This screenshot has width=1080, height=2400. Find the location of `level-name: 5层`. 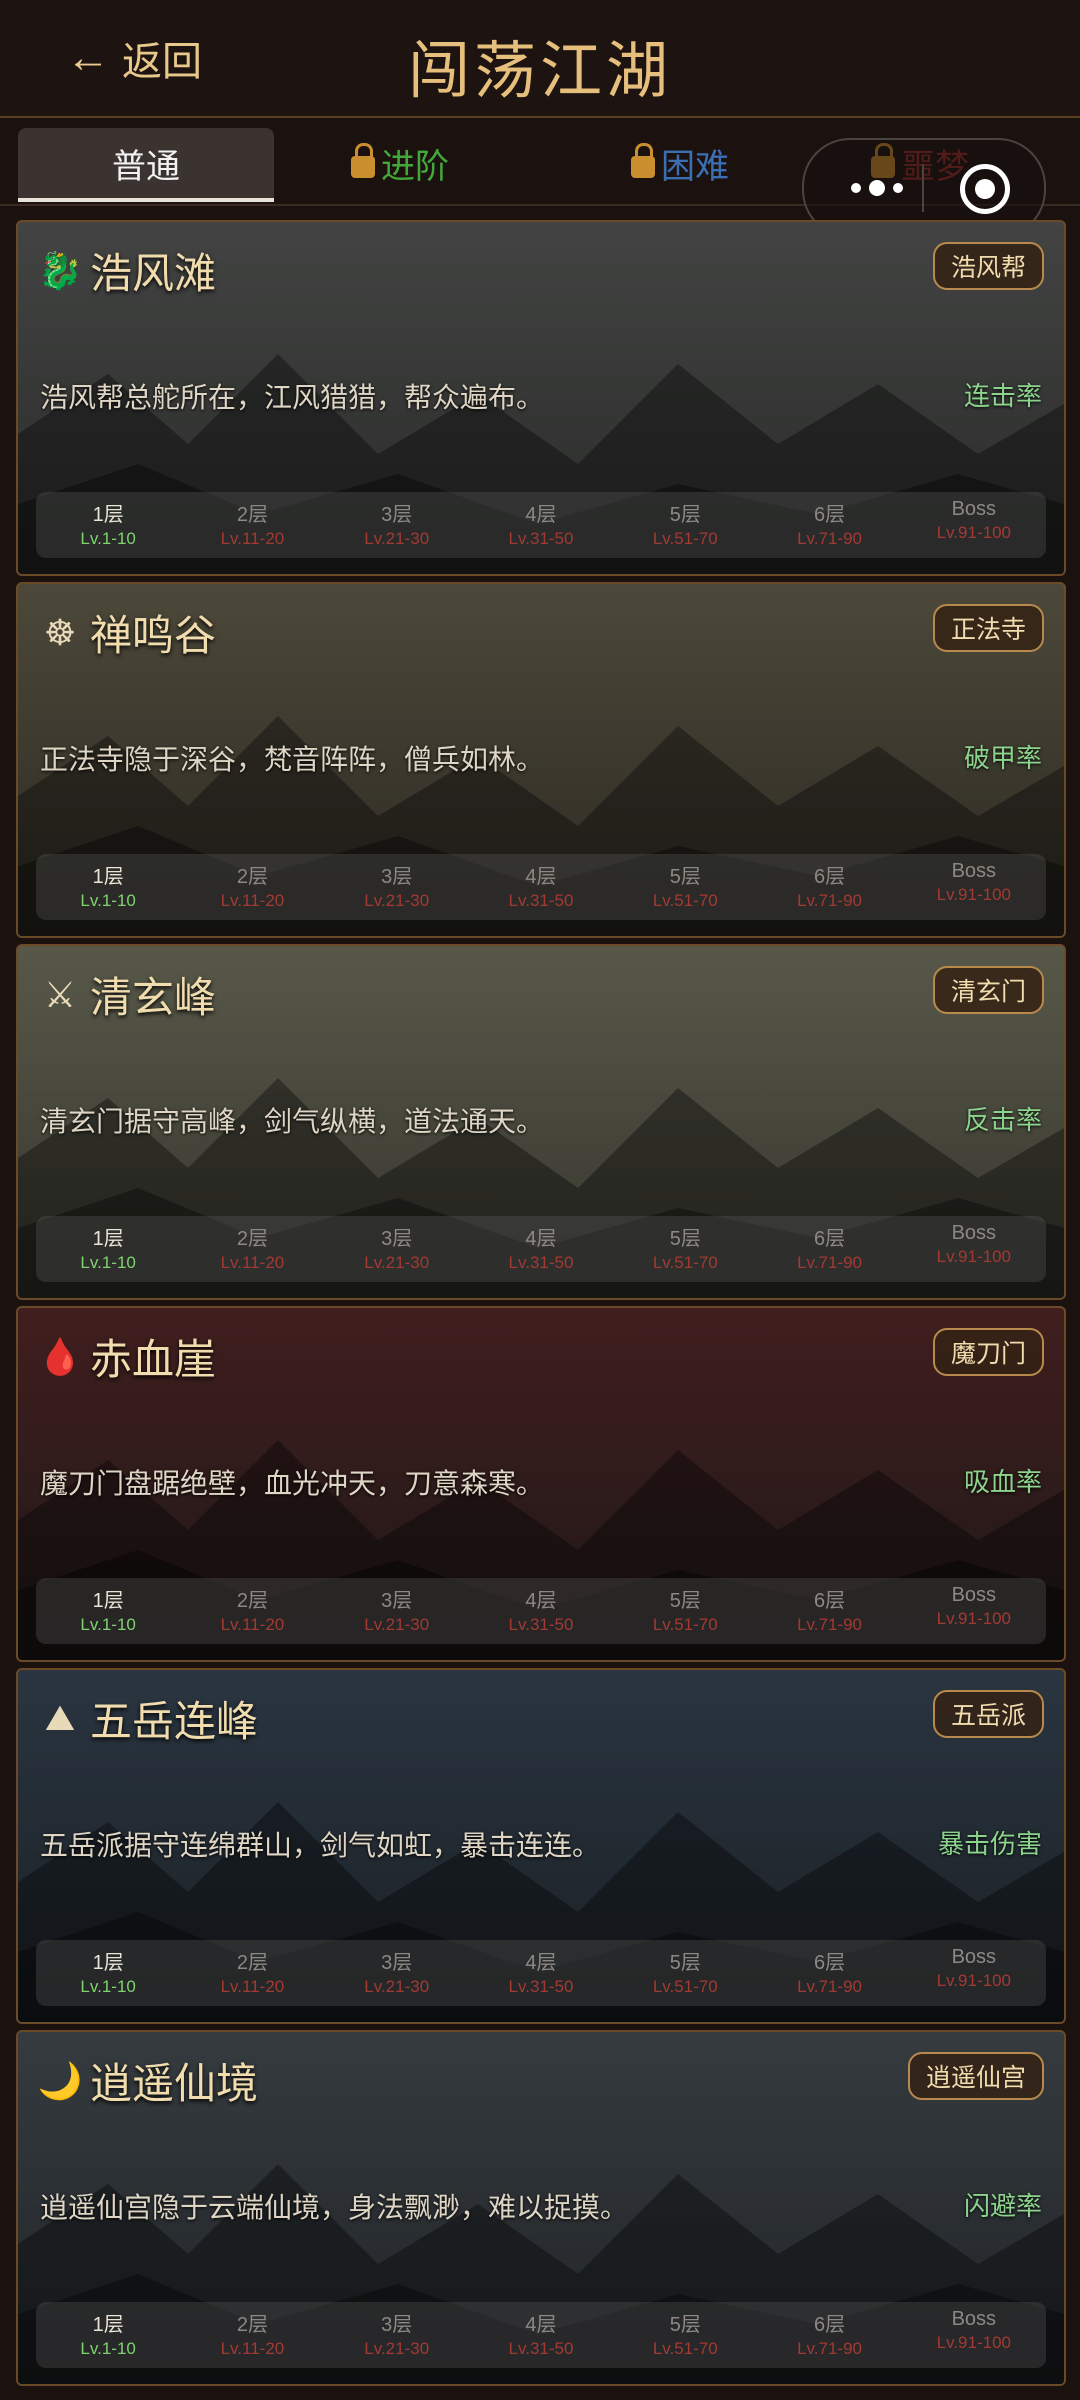

level-name: 5层 is located at coordinates (685, 1963).